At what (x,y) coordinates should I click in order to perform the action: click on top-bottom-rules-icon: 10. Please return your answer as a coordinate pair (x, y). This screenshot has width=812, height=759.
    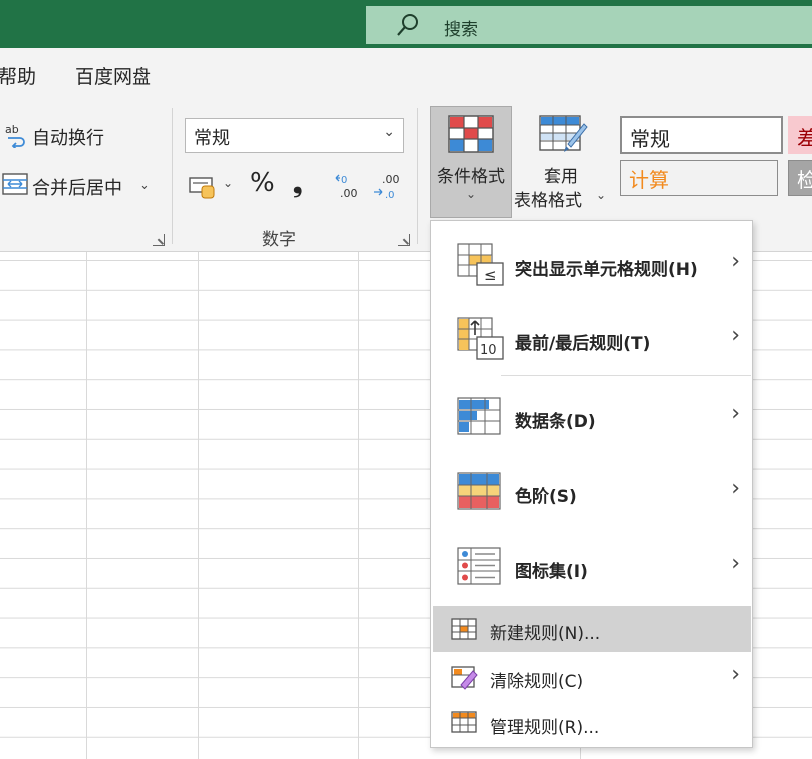
    Looking at the image, I should click on (480, 338).